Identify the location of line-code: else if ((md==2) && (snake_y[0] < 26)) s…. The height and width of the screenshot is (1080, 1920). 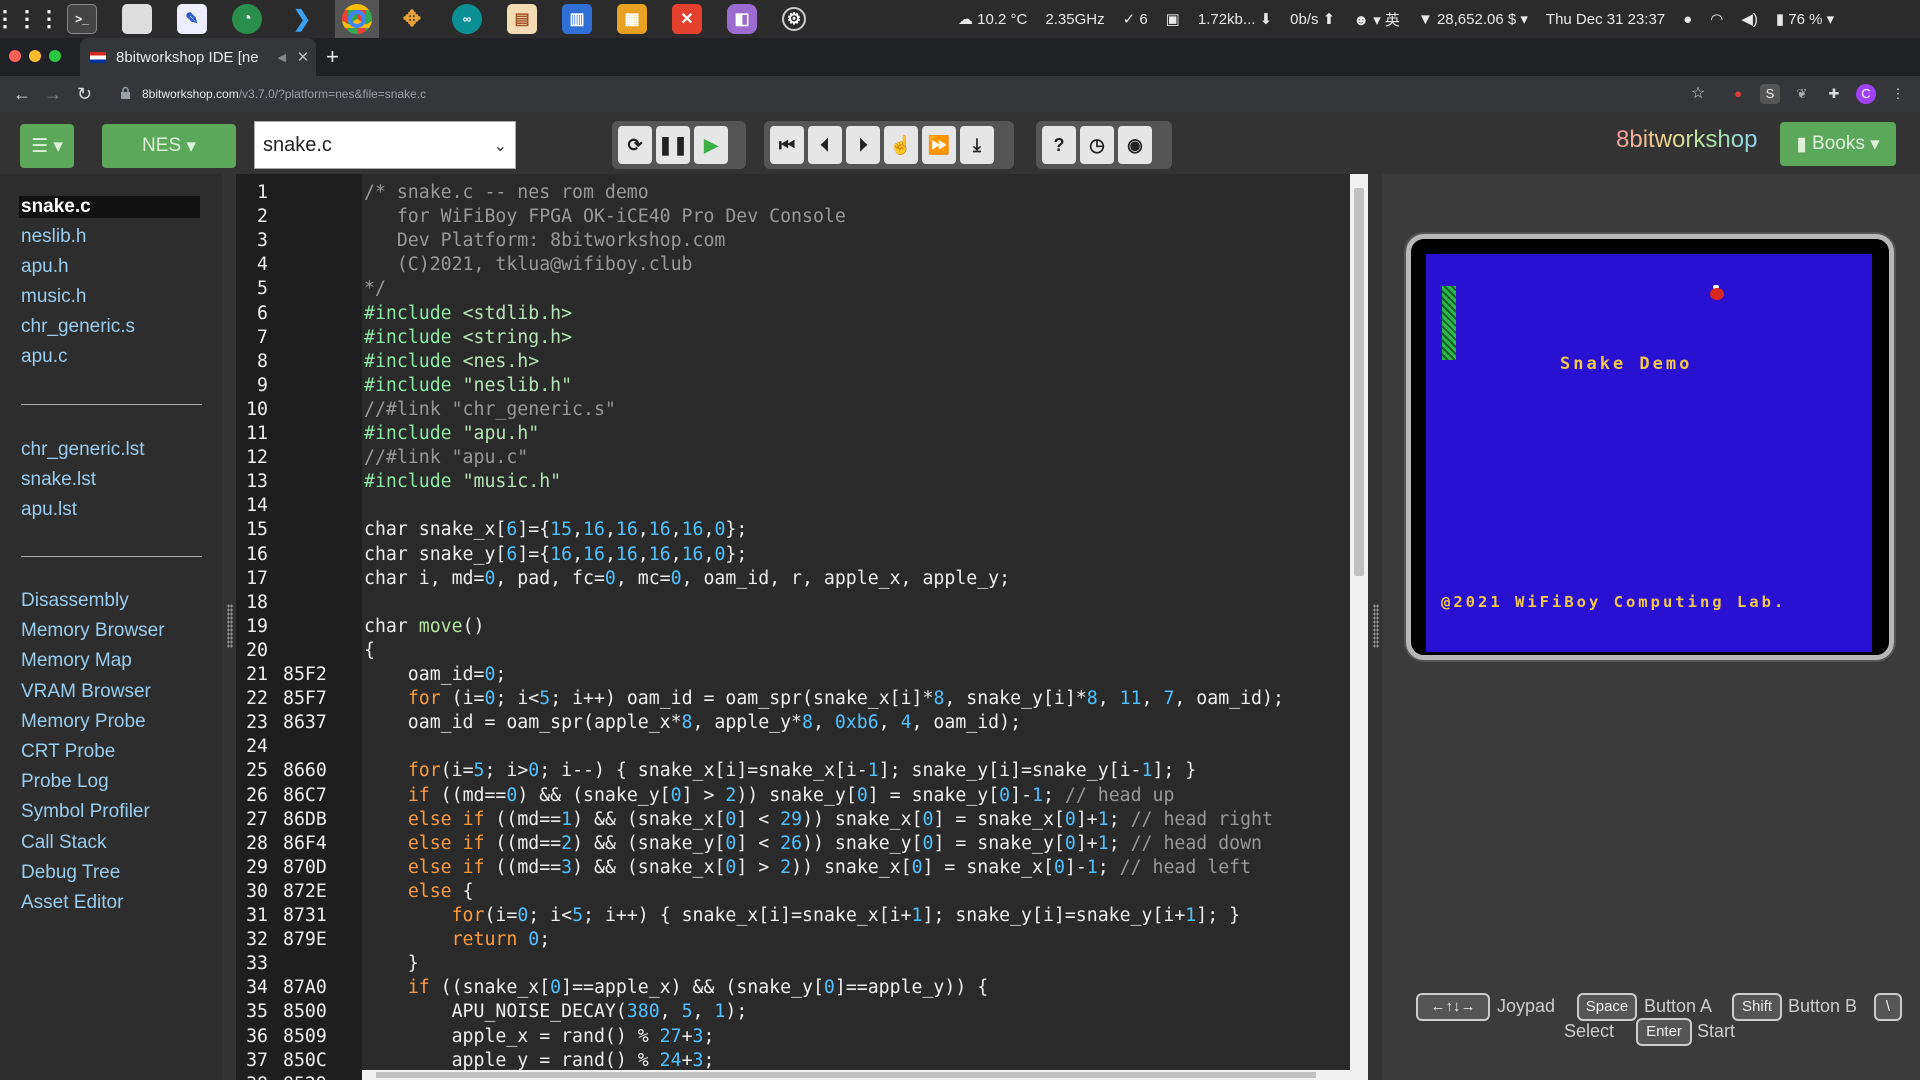
(813, 844).